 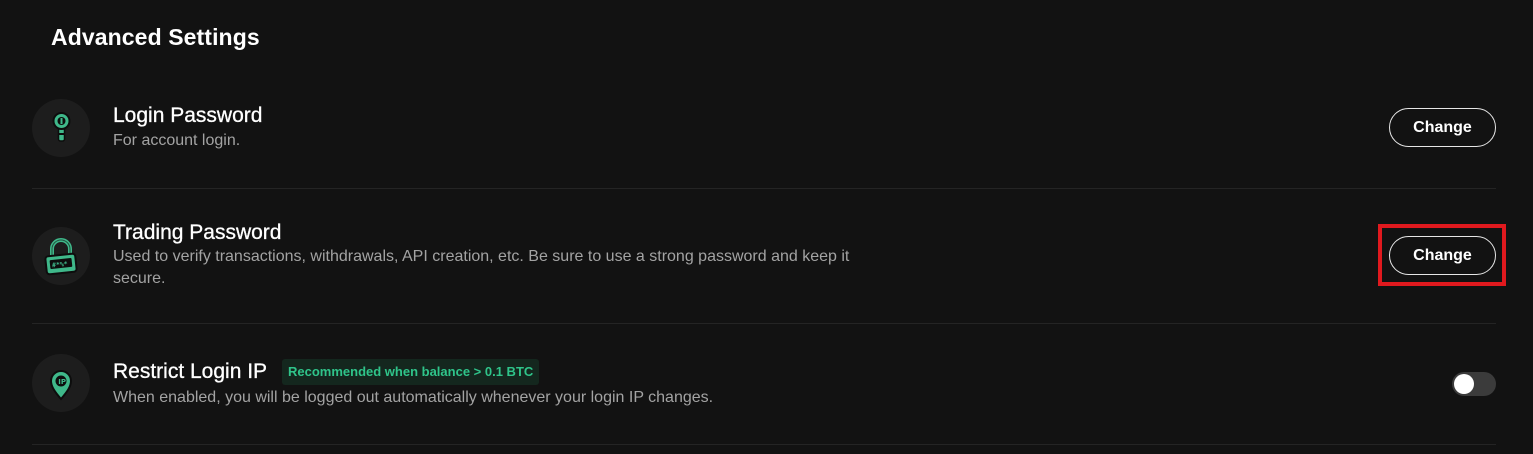 What do you see at coordinates (197, 232) in the screenshot?
I see `setting-title: Trading Password` at bounding box center [197, 232].